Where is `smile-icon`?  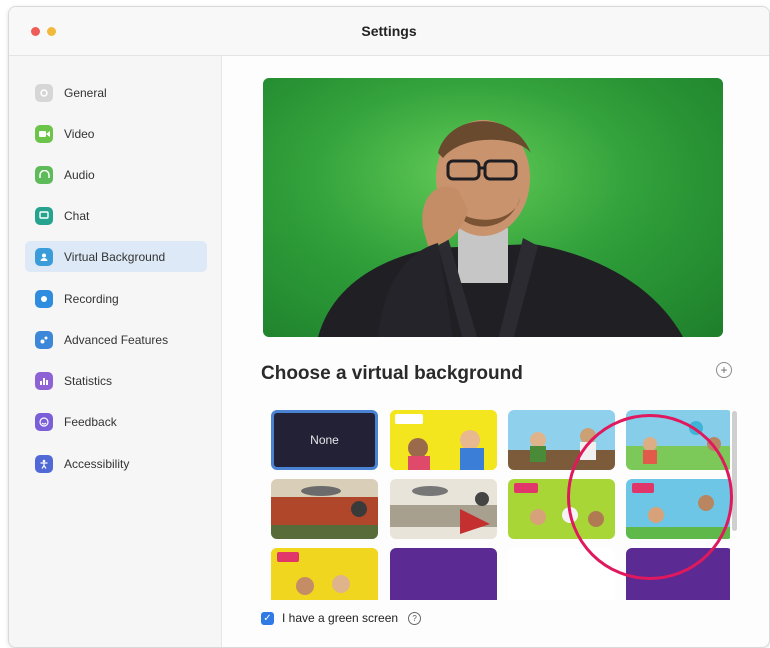
smile-icon is located at coordinates (44, 421).